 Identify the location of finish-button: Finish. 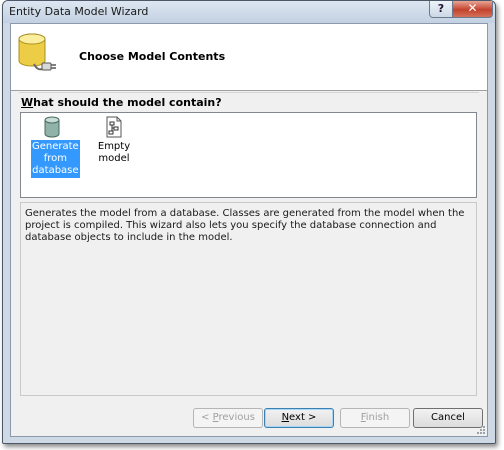
(375, 418).